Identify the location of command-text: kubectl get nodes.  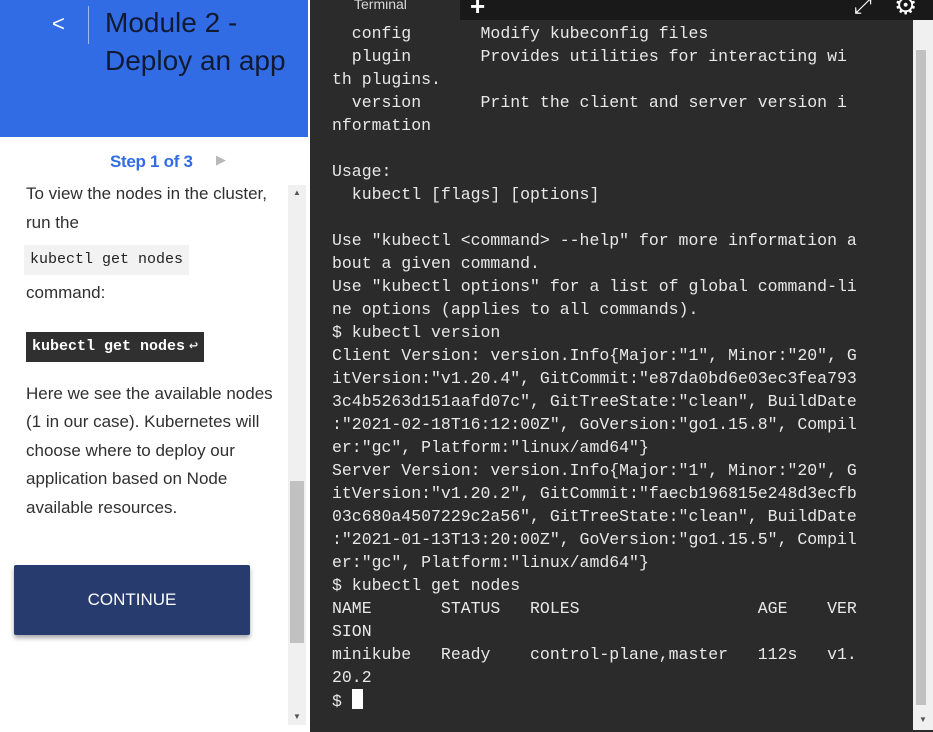
(109, 346).